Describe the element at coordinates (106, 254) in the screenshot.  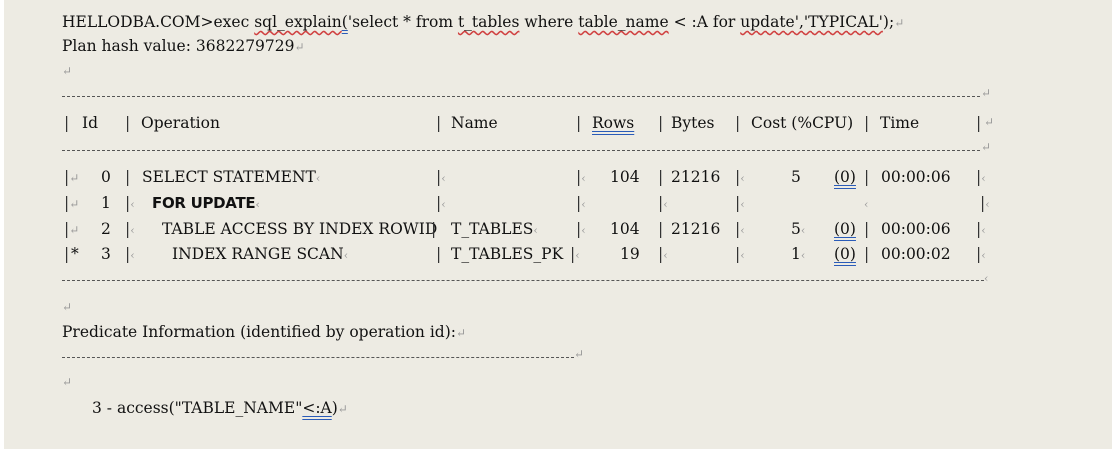
I see `row-id: 3` at that location.